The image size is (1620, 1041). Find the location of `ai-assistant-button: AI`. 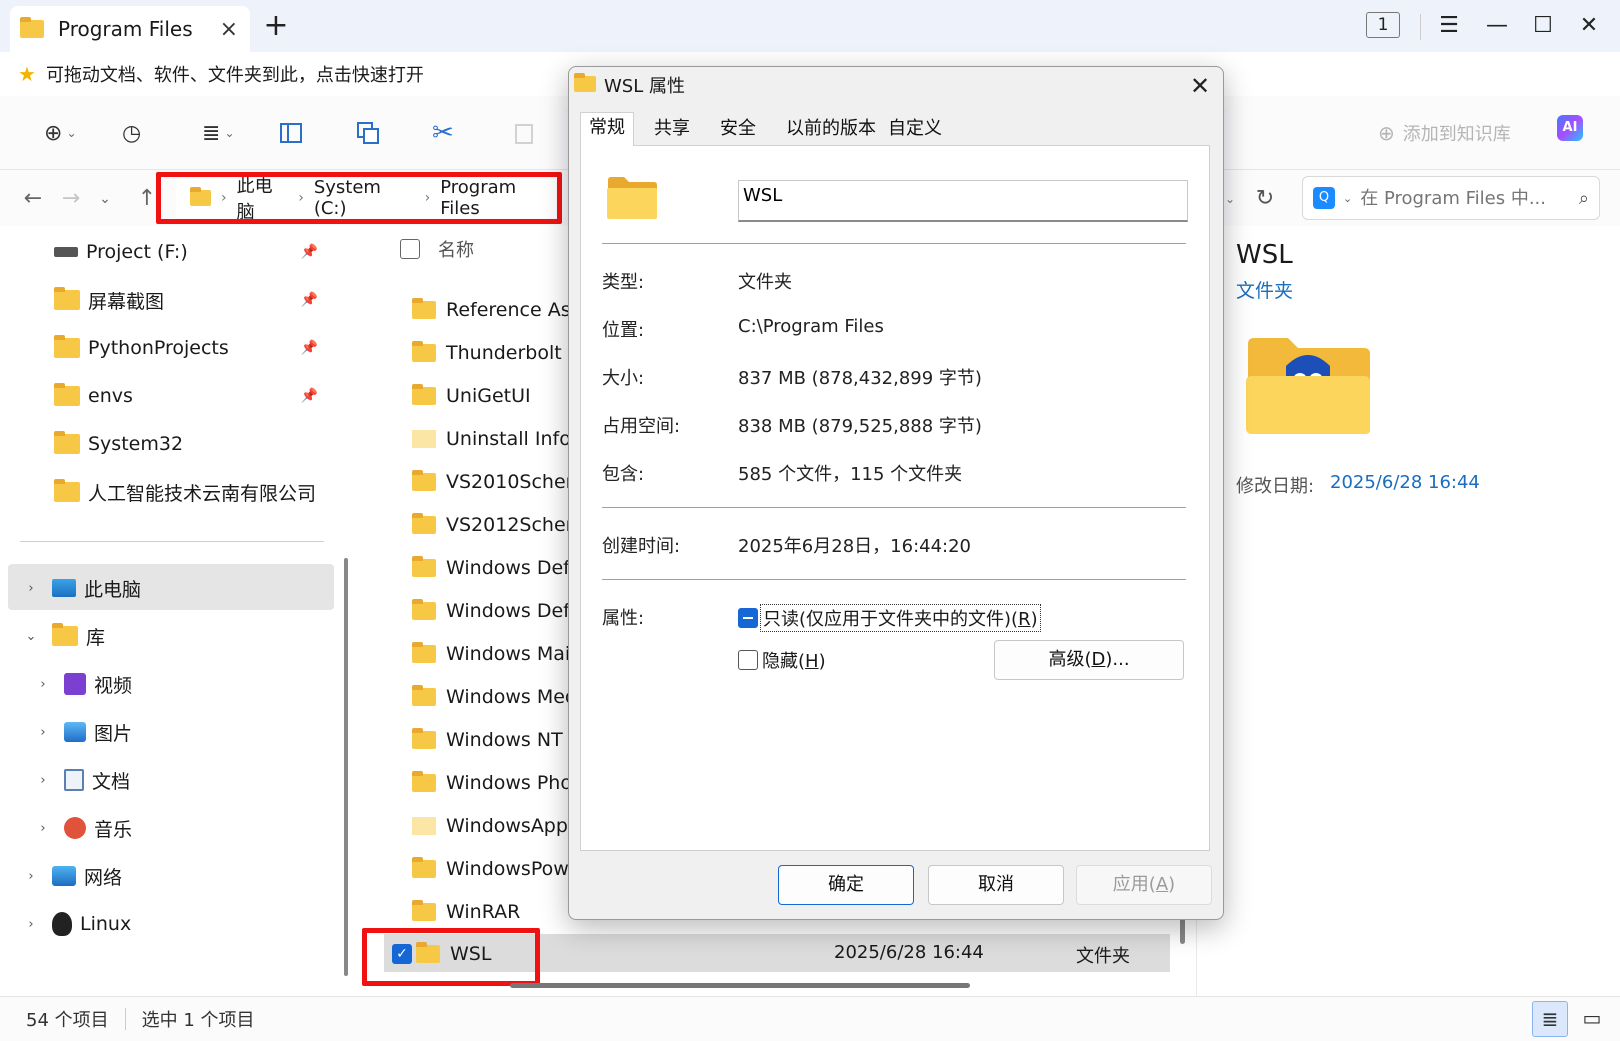

ai-assistant-button: AI is located at coordinates (1570, 128).